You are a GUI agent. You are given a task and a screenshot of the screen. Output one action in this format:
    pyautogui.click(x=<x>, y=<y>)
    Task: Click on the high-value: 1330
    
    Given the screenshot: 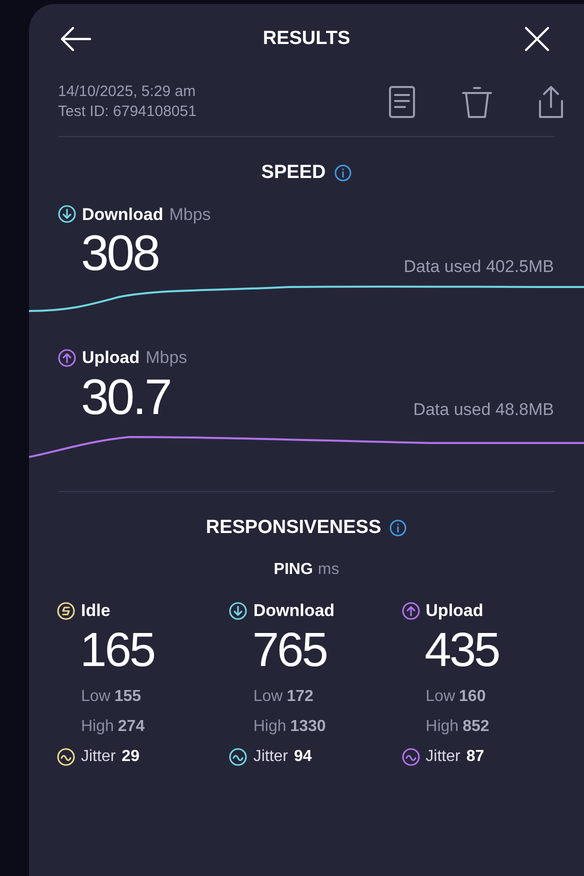 What is the action you would take?
    pyautogui.click(x=308, y=726)
    